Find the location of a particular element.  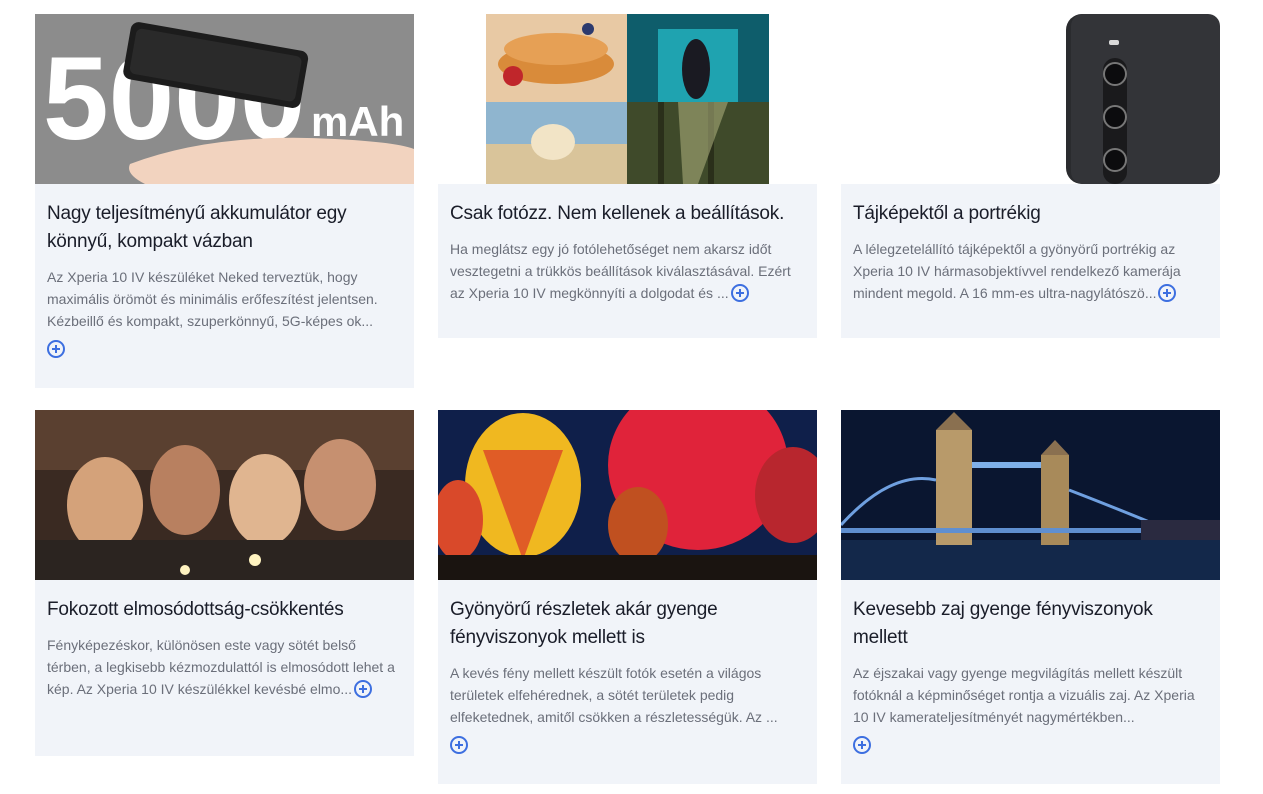

phone-camera-image is located at coordinates (1030, 99).